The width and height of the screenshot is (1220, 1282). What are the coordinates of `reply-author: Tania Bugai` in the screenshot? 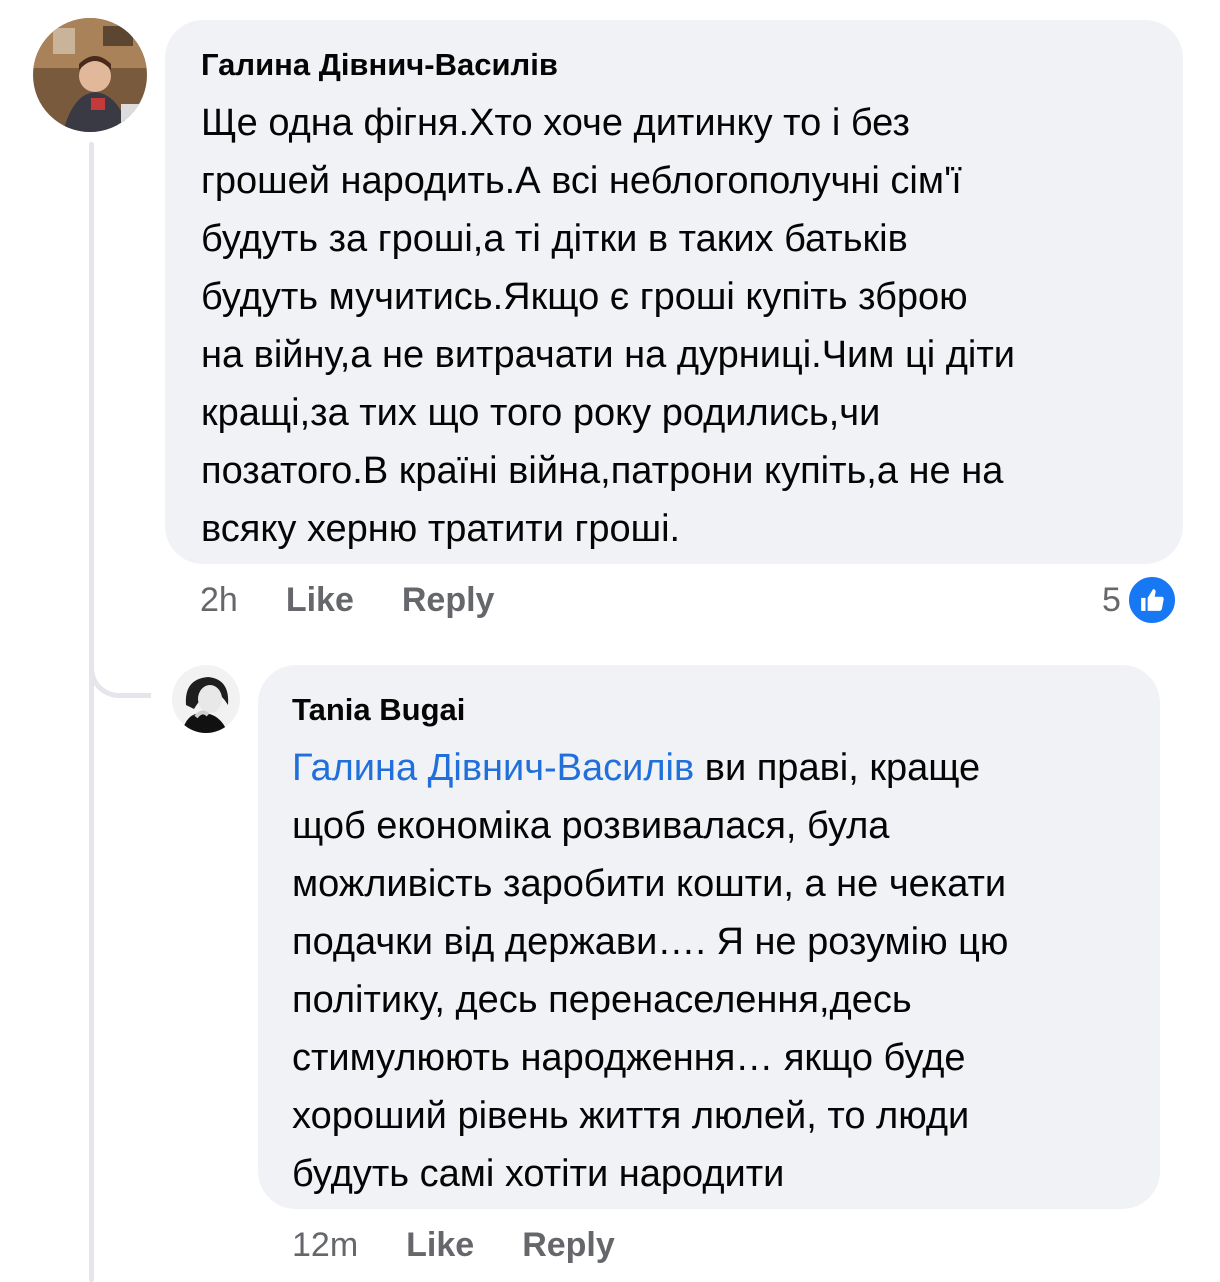 It's located at (709, 710).